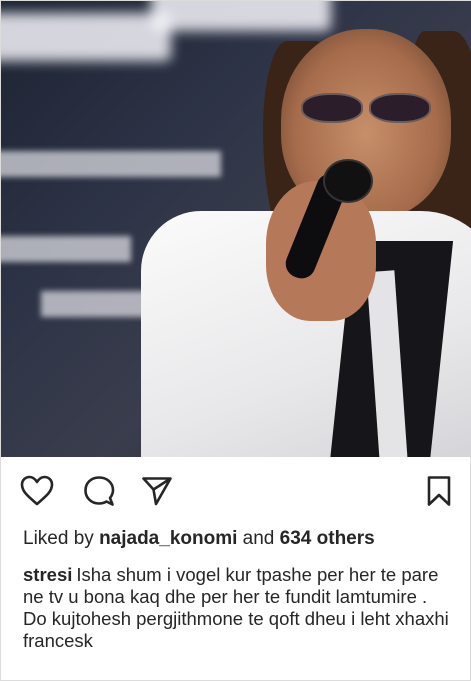 The width and height of the screenshot is (471, 681). I want to click on heart-icon, so click(37, 490).